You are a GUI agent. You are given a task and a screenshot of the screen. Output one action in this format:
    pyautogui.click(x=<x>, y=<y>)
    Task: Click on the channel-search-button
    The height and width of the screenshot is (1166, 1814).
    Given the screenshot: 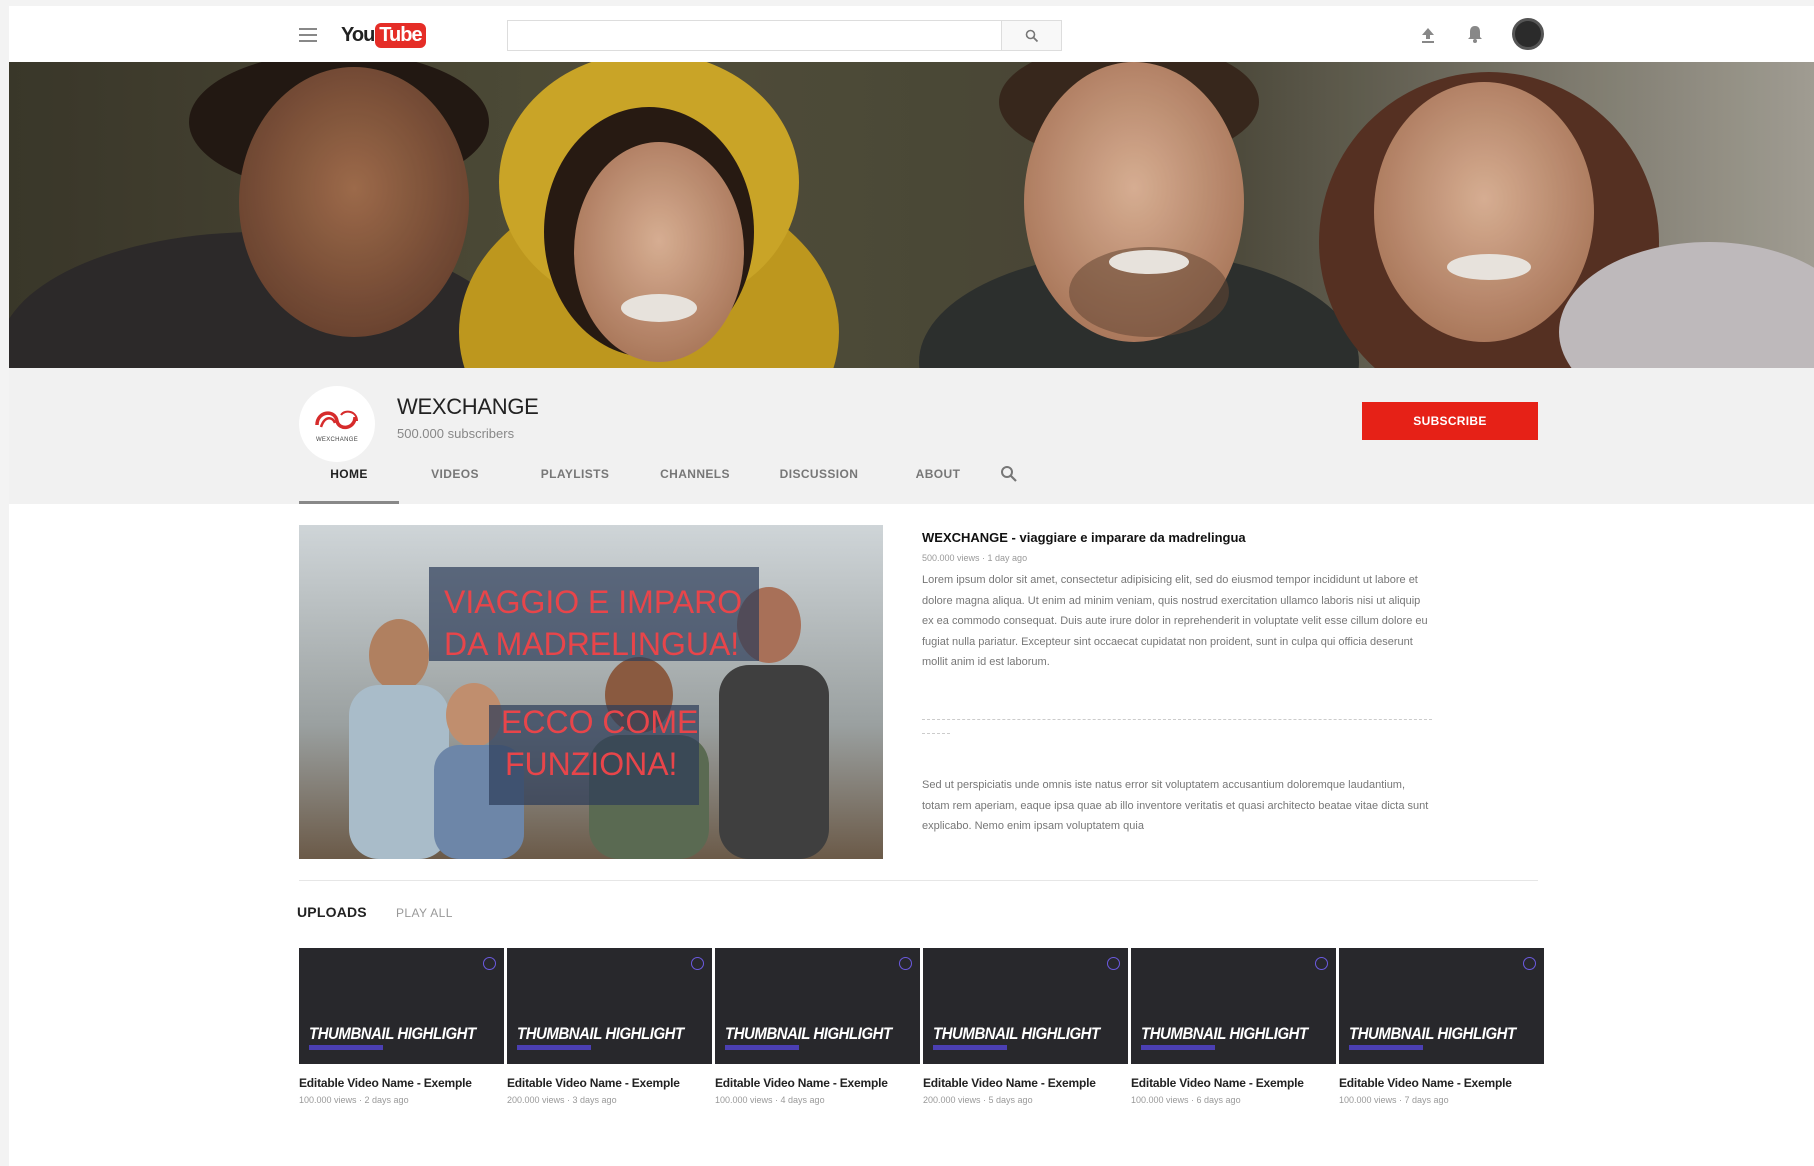 What is the action you would take?
    pyautogui.click(x=1009, y=474)
    